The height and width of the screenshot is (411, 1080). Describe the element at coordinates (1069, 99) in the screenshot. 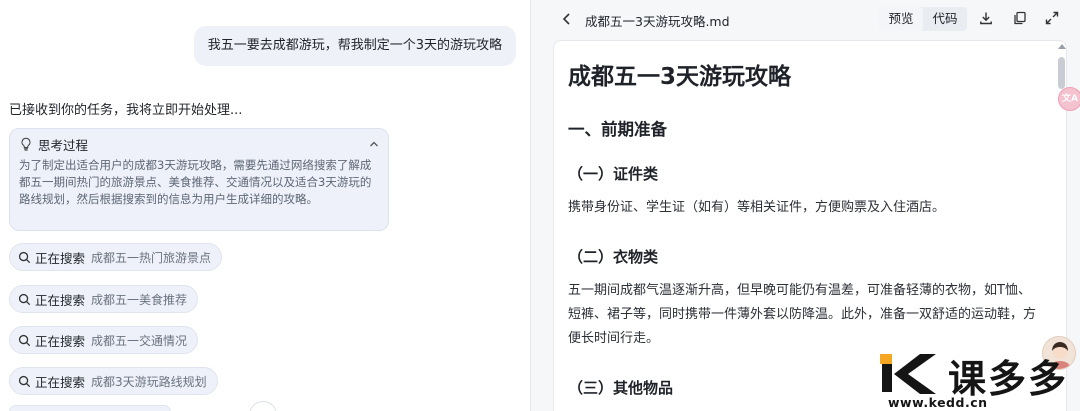

I see `translate-badge: 文A` at that location.